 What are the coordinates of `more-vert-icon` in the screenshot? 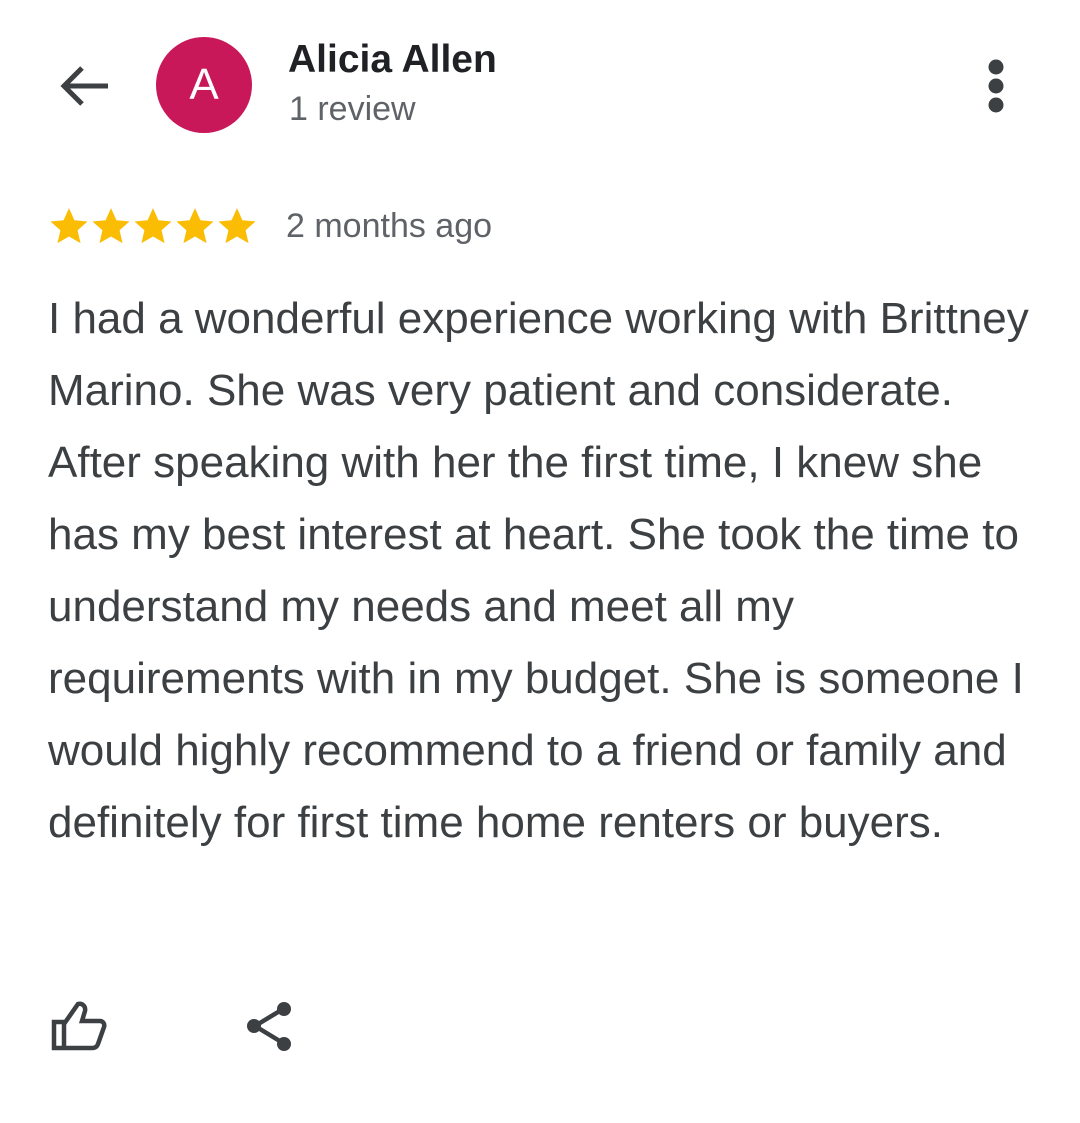 It's located at (996, 86).